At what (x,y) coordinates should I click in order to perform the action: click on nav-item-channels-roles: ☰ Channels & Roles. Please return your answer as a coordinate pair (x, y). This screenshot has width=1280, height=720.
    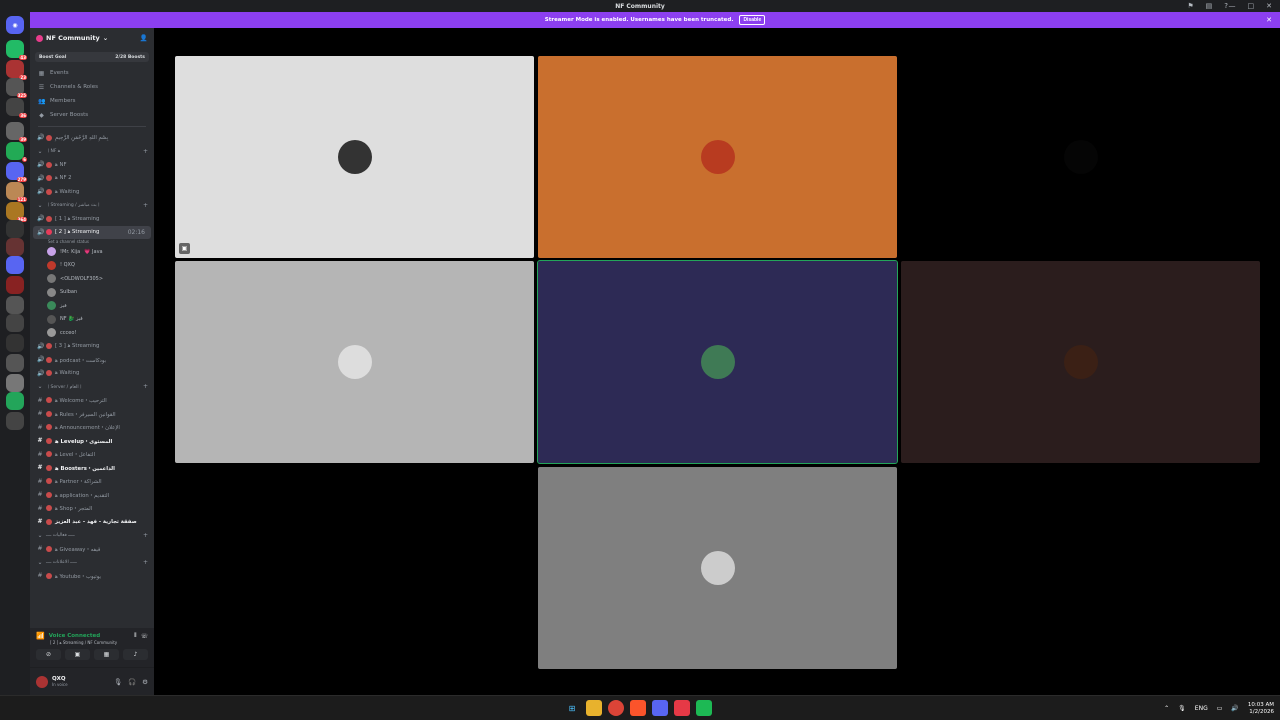
    Looking at the image, I should click on (92, 87).